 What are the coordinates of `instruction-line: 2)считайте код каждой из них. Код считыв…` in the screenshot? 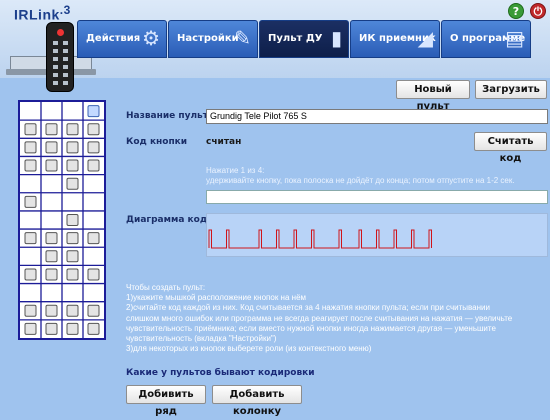 It's located at (308, 308).